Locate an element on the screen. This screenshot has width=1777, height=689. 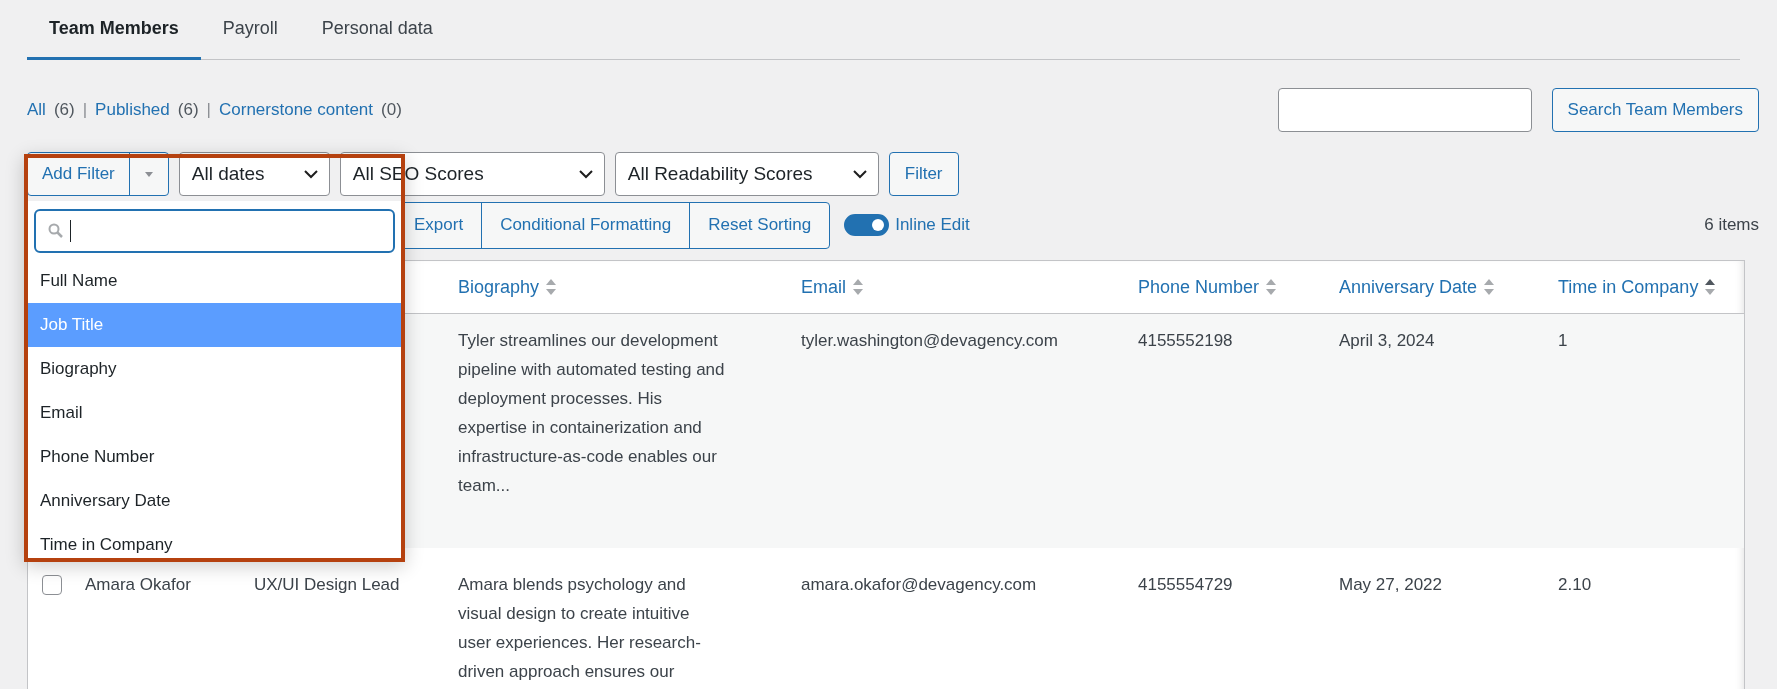
menu-search-field is located at coordinates (214, 231).